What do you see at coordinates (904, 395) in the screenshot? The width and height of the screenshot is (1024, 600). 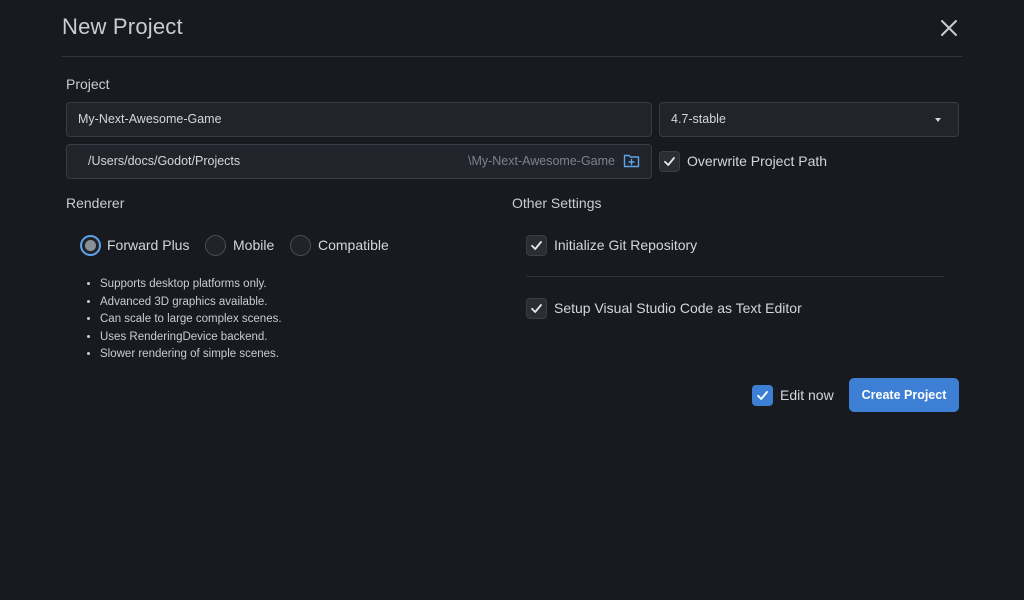 I see `create-project-button: Create Project` at bounding box center [904, 395].